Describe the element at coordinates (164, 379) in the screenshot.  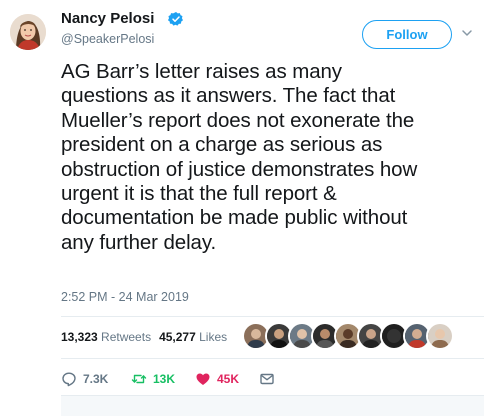
I see `retweet-count: 13K` at that location.